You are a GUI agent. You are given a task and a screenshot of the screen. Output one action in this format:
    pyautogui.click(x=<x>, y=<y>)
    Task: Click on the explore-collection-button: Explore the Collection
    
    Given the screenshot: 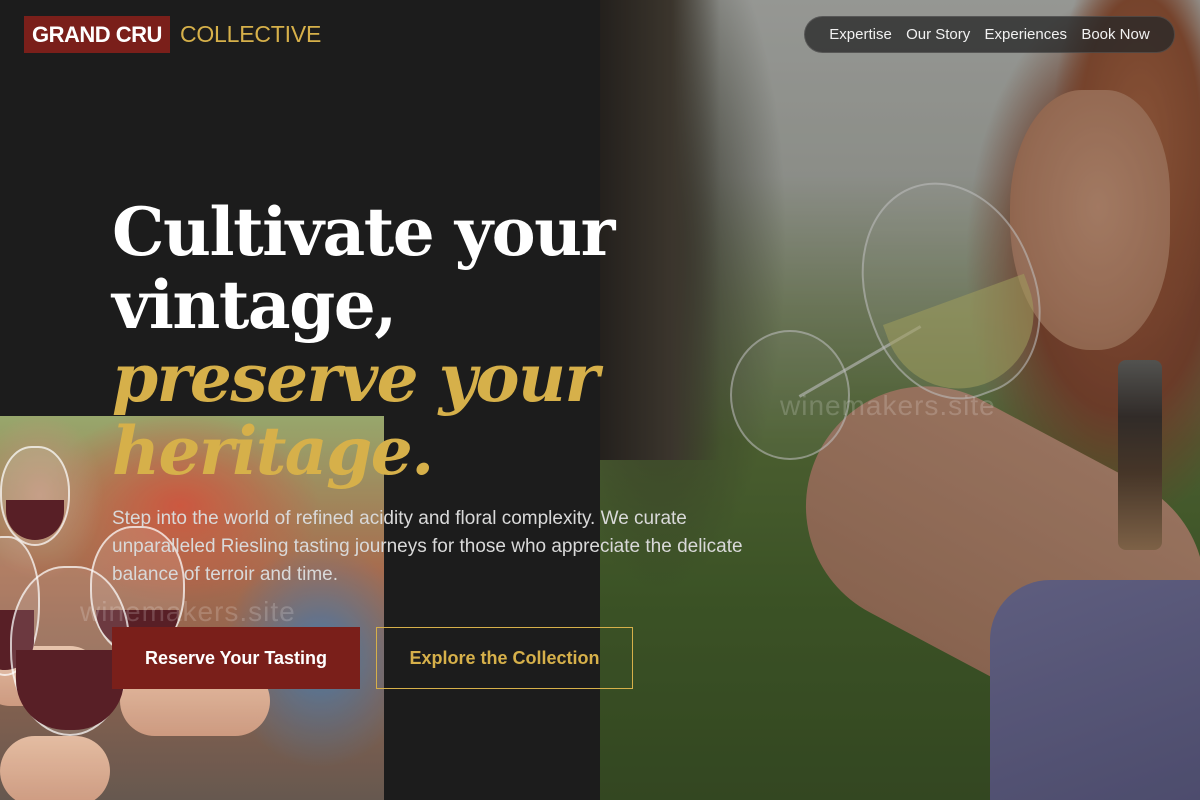 What is the action you would take?
    pyautogui.click(x=504, y=658)
    